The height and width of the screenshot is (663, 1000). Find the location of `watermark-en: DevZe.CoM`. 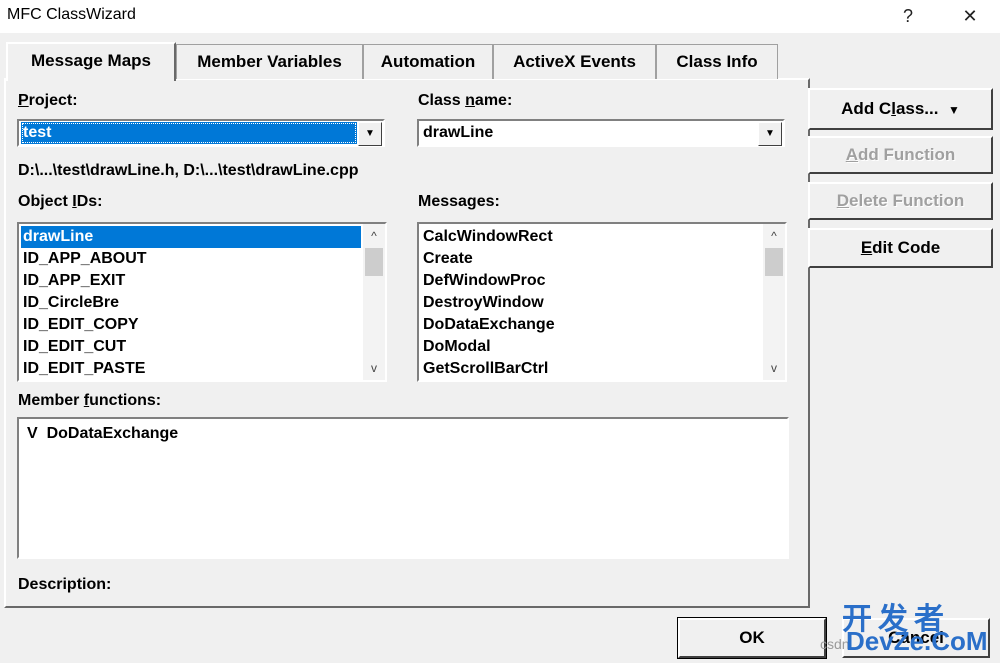

watermark-en: DevZe.CoM is located at coordinates (917, 641).